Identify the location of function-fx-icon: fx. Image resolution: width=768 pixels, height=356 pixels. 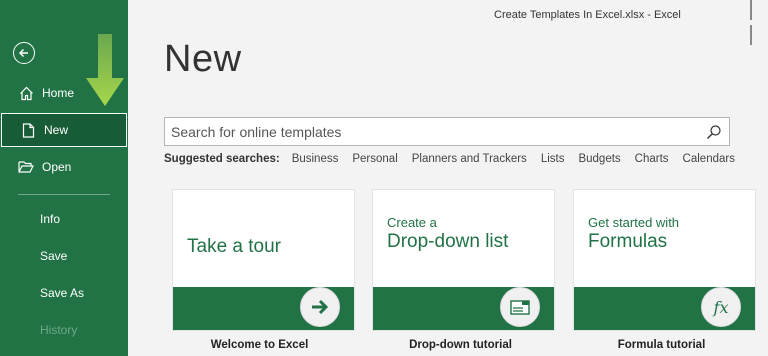
(721, 307).